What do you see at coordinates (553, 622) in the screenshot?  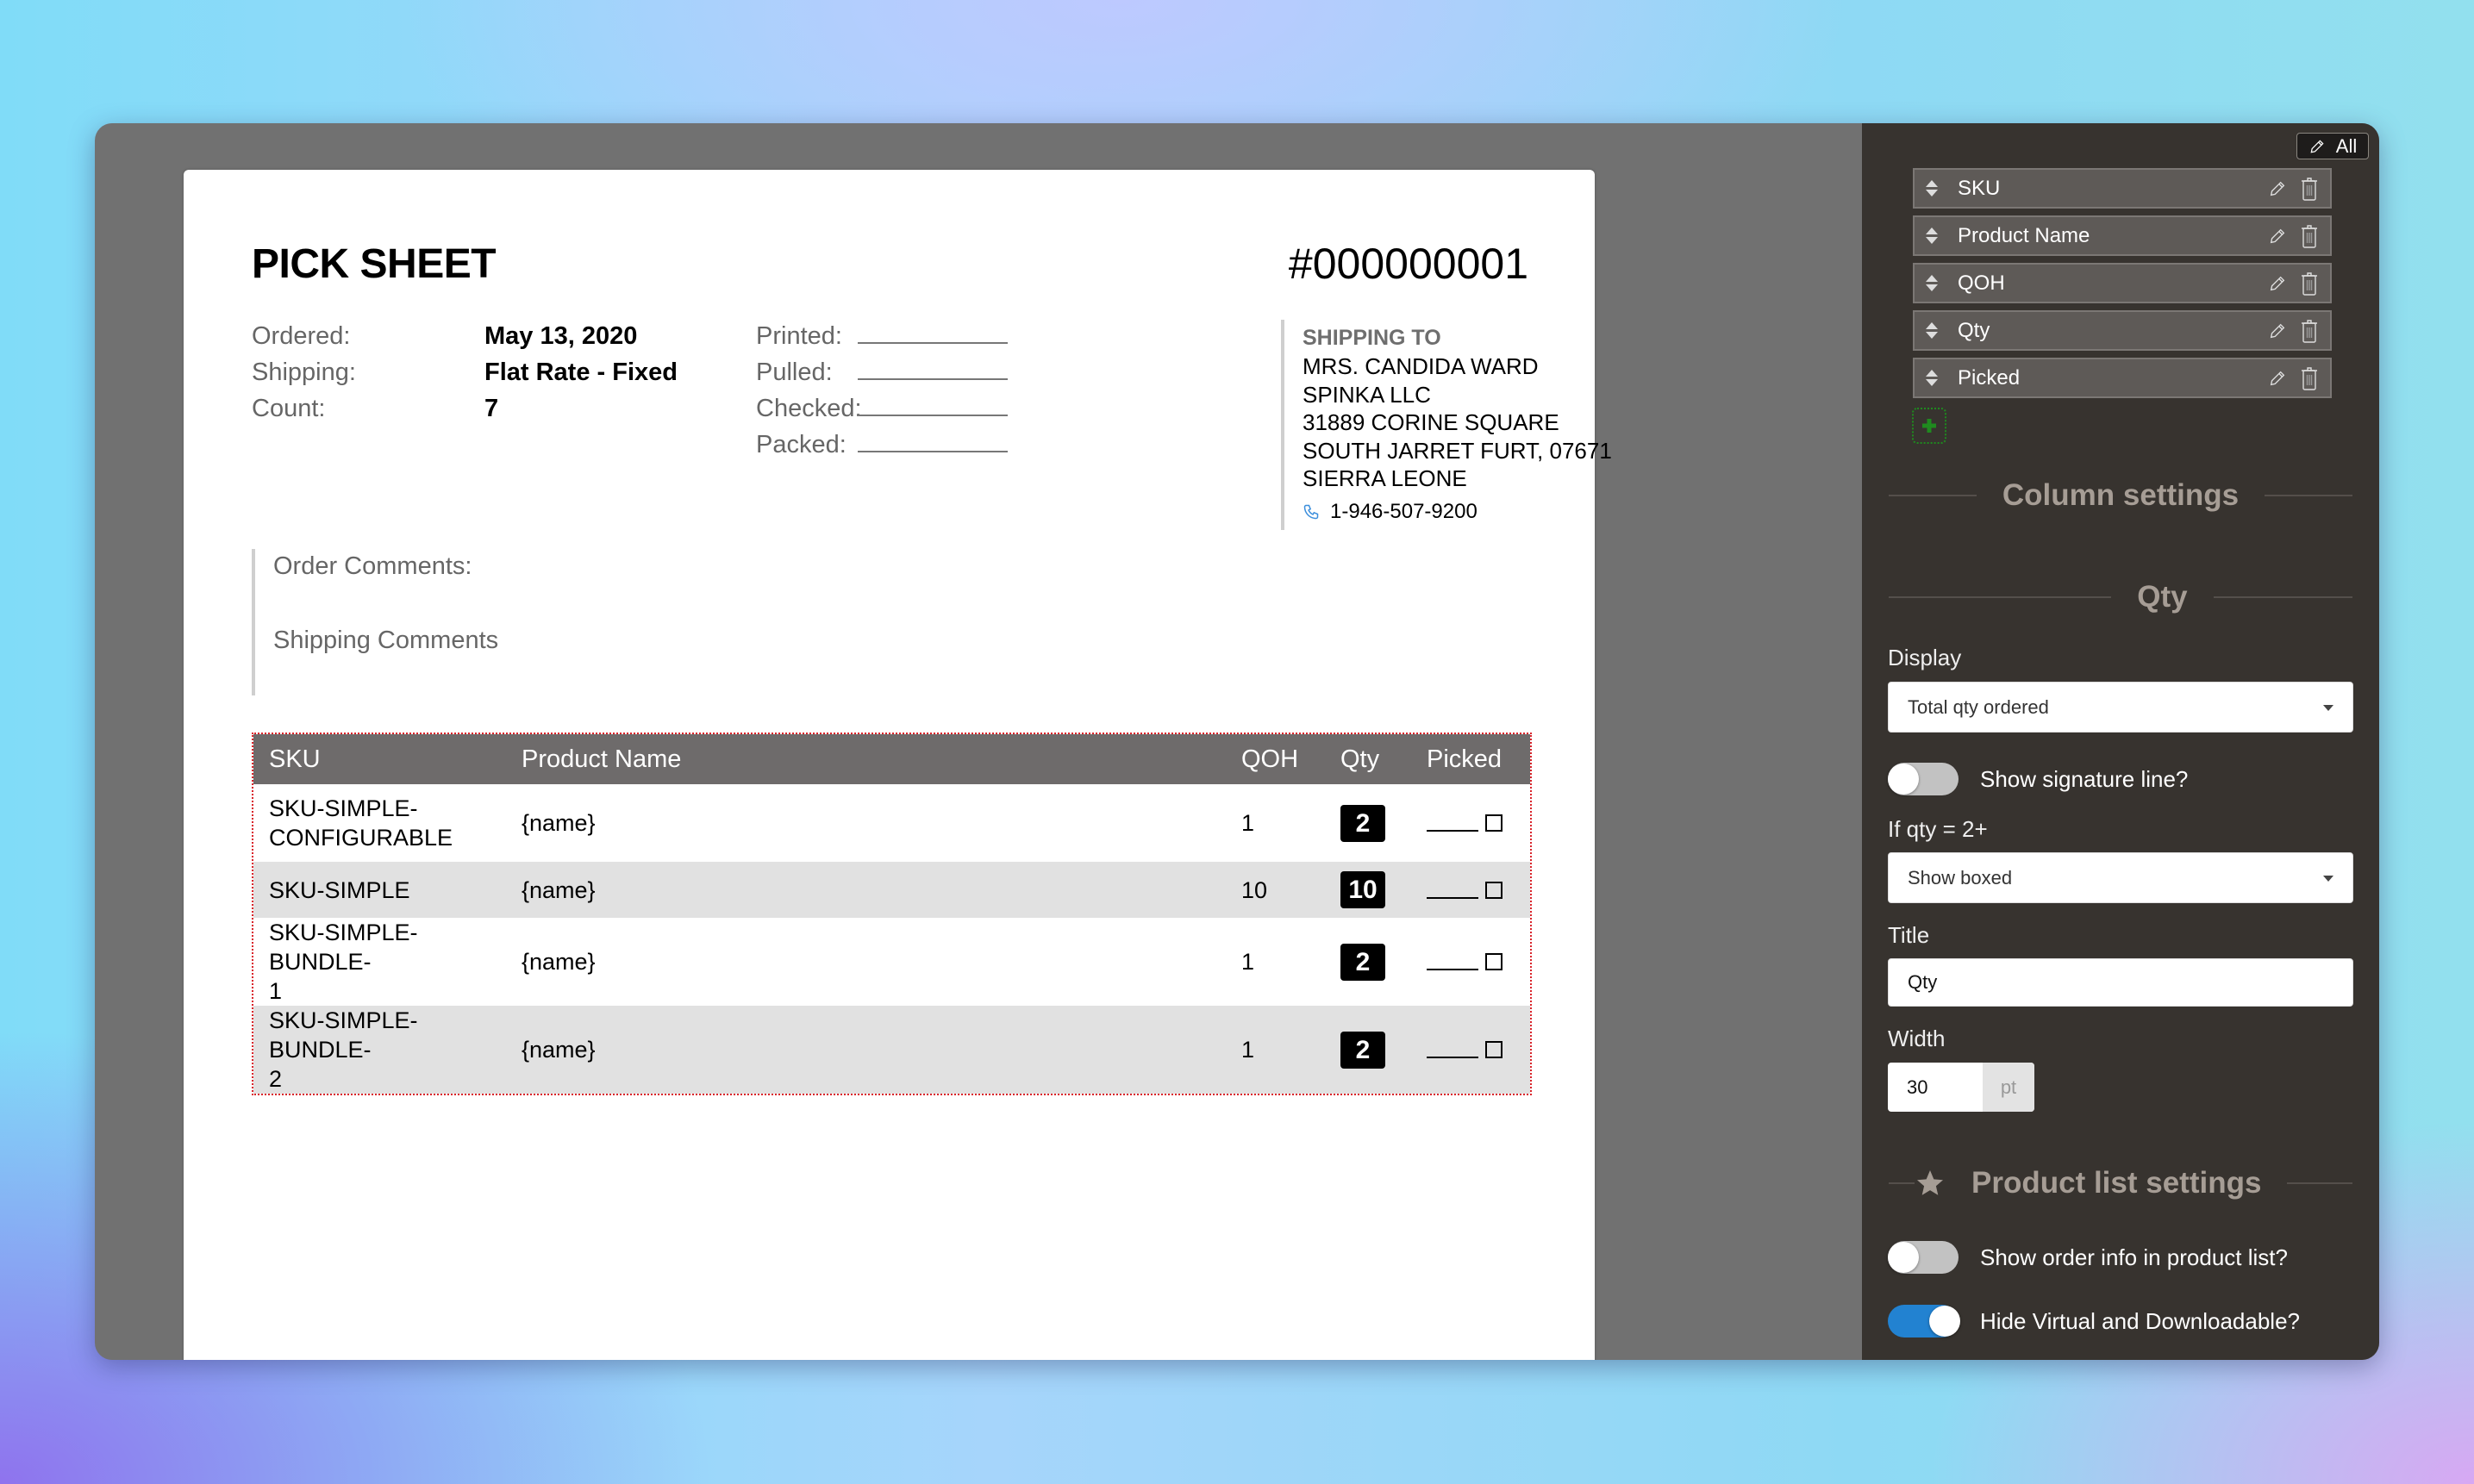 I see `comments-block: Order Comments: Shipping Comments` at bounding box center [553, 622].